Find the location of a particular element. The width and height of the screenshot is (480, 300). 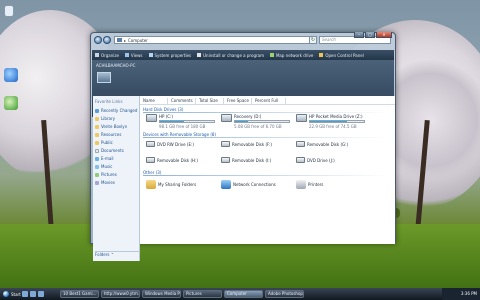

taskbar-button: Pictures is located at coordinates (202, 294).